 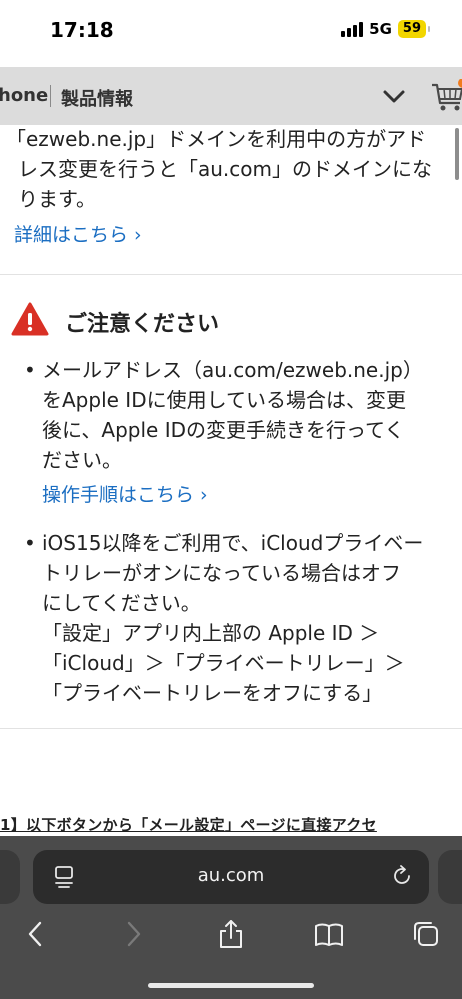 What do you see at coordinates (10, 877) in the screenshot?
I see `previous-tab-preview` at bounding box center [10, 877].